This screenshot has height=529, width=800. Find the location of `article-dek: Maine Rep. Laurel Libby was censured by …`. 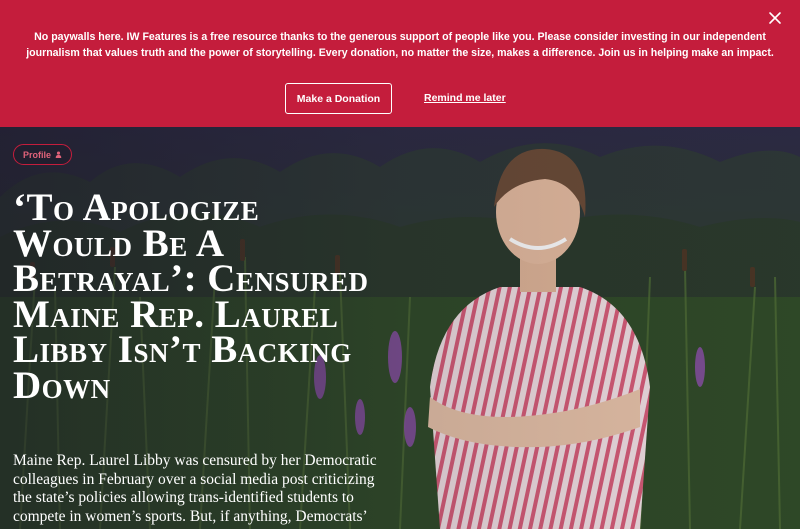

article-dek: Maine Rep. Laurel Libby was censured by … is located at coordinates (195, 488).